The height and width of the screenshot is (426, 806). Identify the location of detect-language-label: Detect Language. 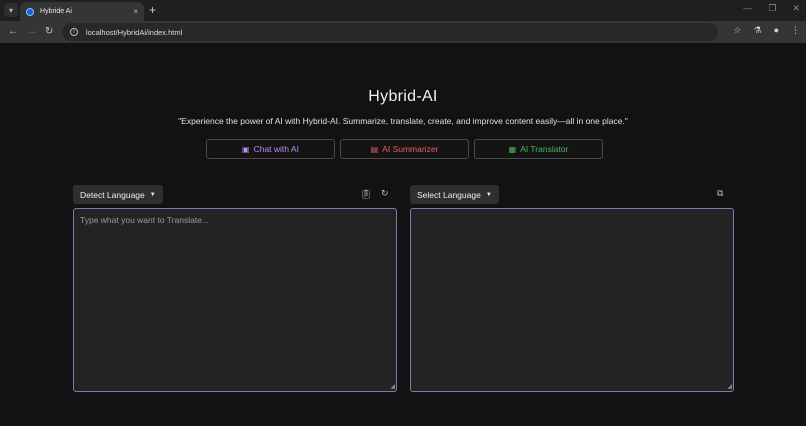
(112, 194).